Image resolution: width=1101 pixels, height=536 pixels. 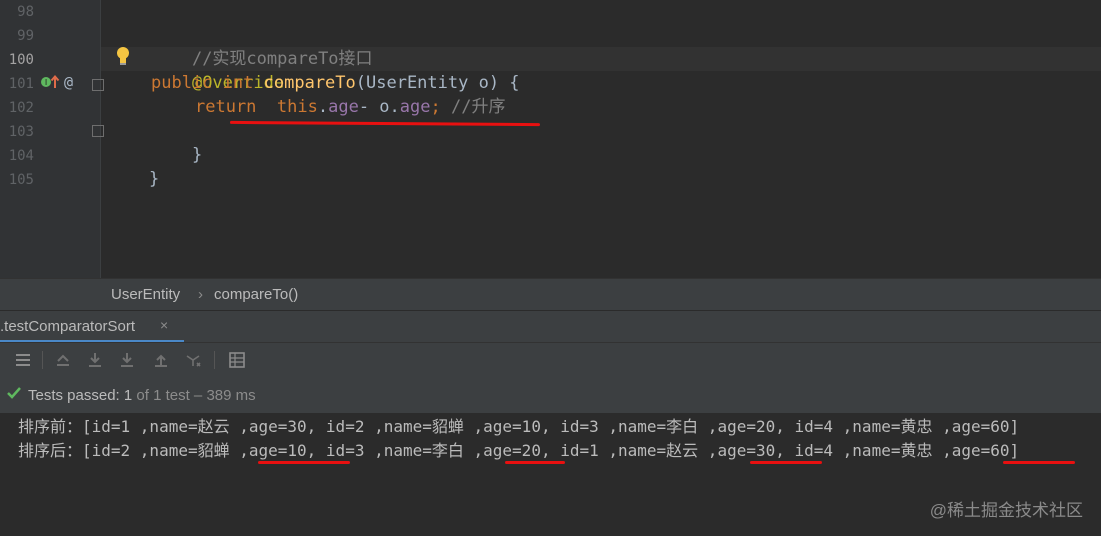 What do you see at coordinates (379, 107) in the screenshot?
I see `minus-operator: - o.` at bounding box center [379, 107].